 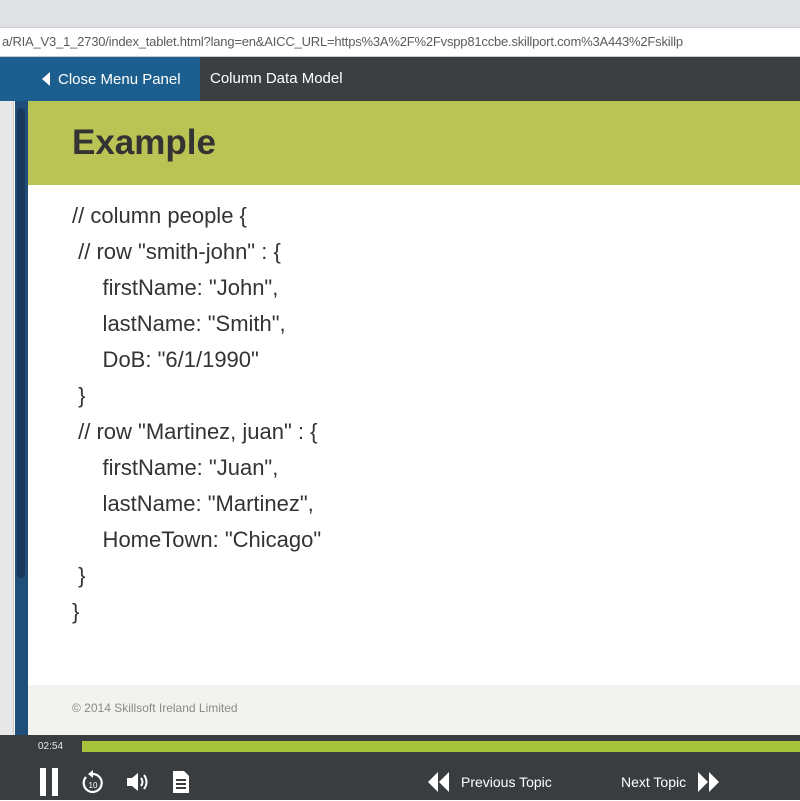 What do you see at coordinates (46, 79) in the screenshot?
I see `arrow-left-icon` at bounding box center [46, 79].